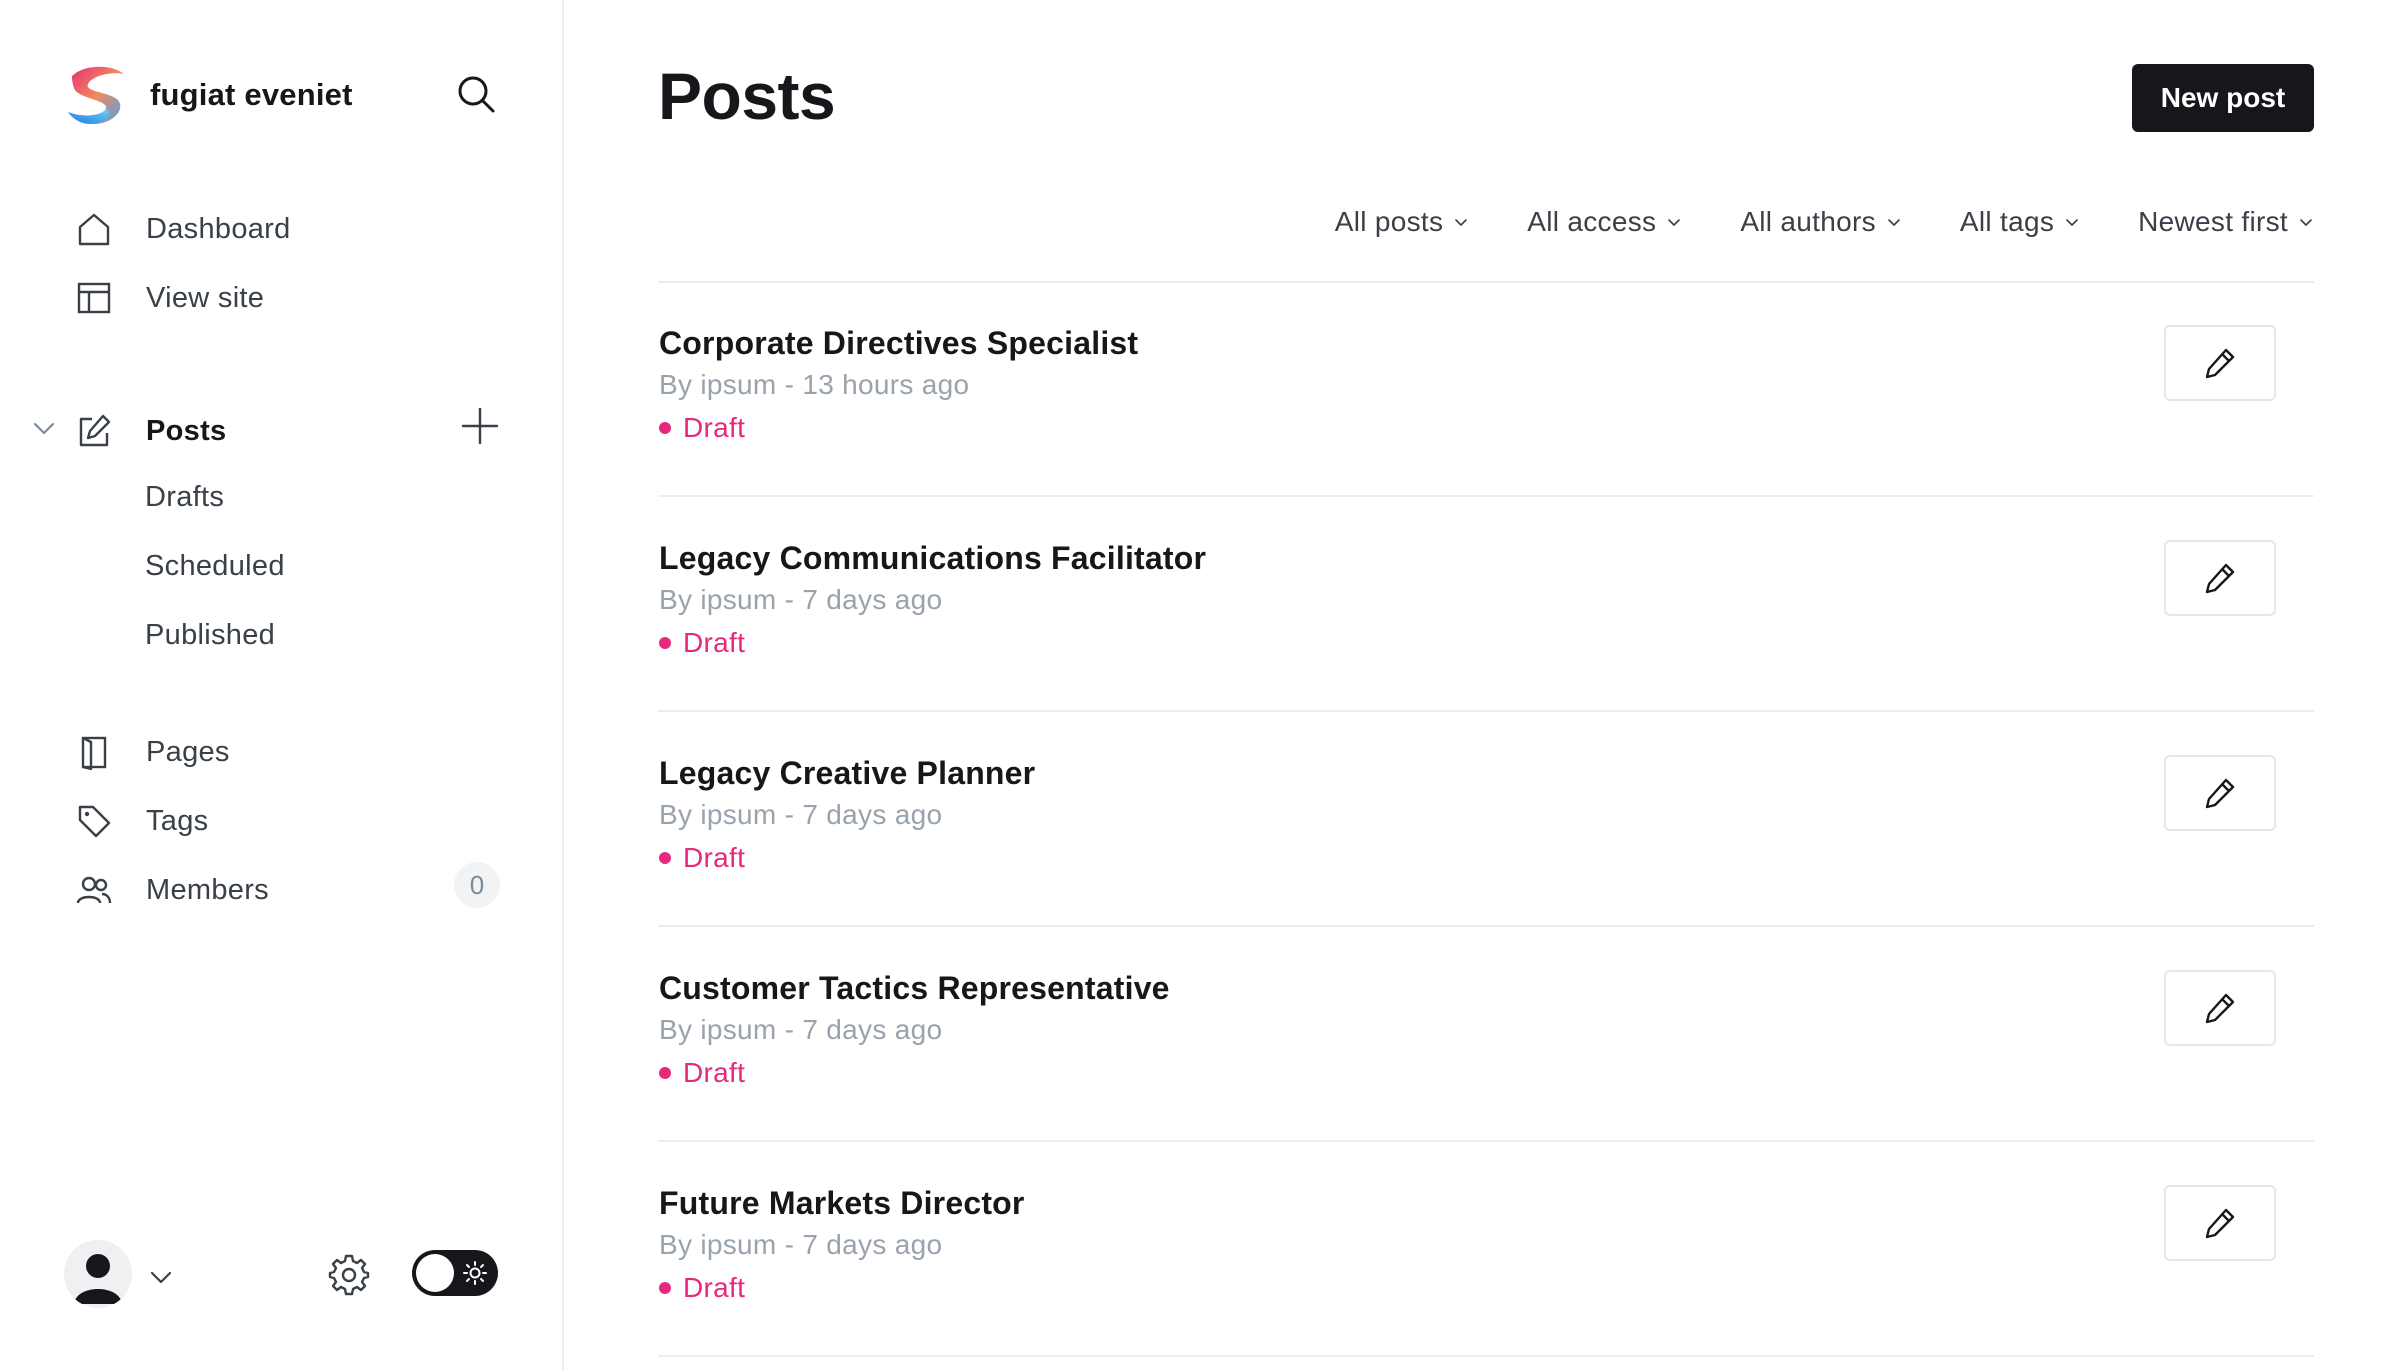 This screenshot has width=2400, height=1370. Describe the element at coordinates (842, 1203) in the screenshot. I see `post-title: Future Markets Director` at that location.